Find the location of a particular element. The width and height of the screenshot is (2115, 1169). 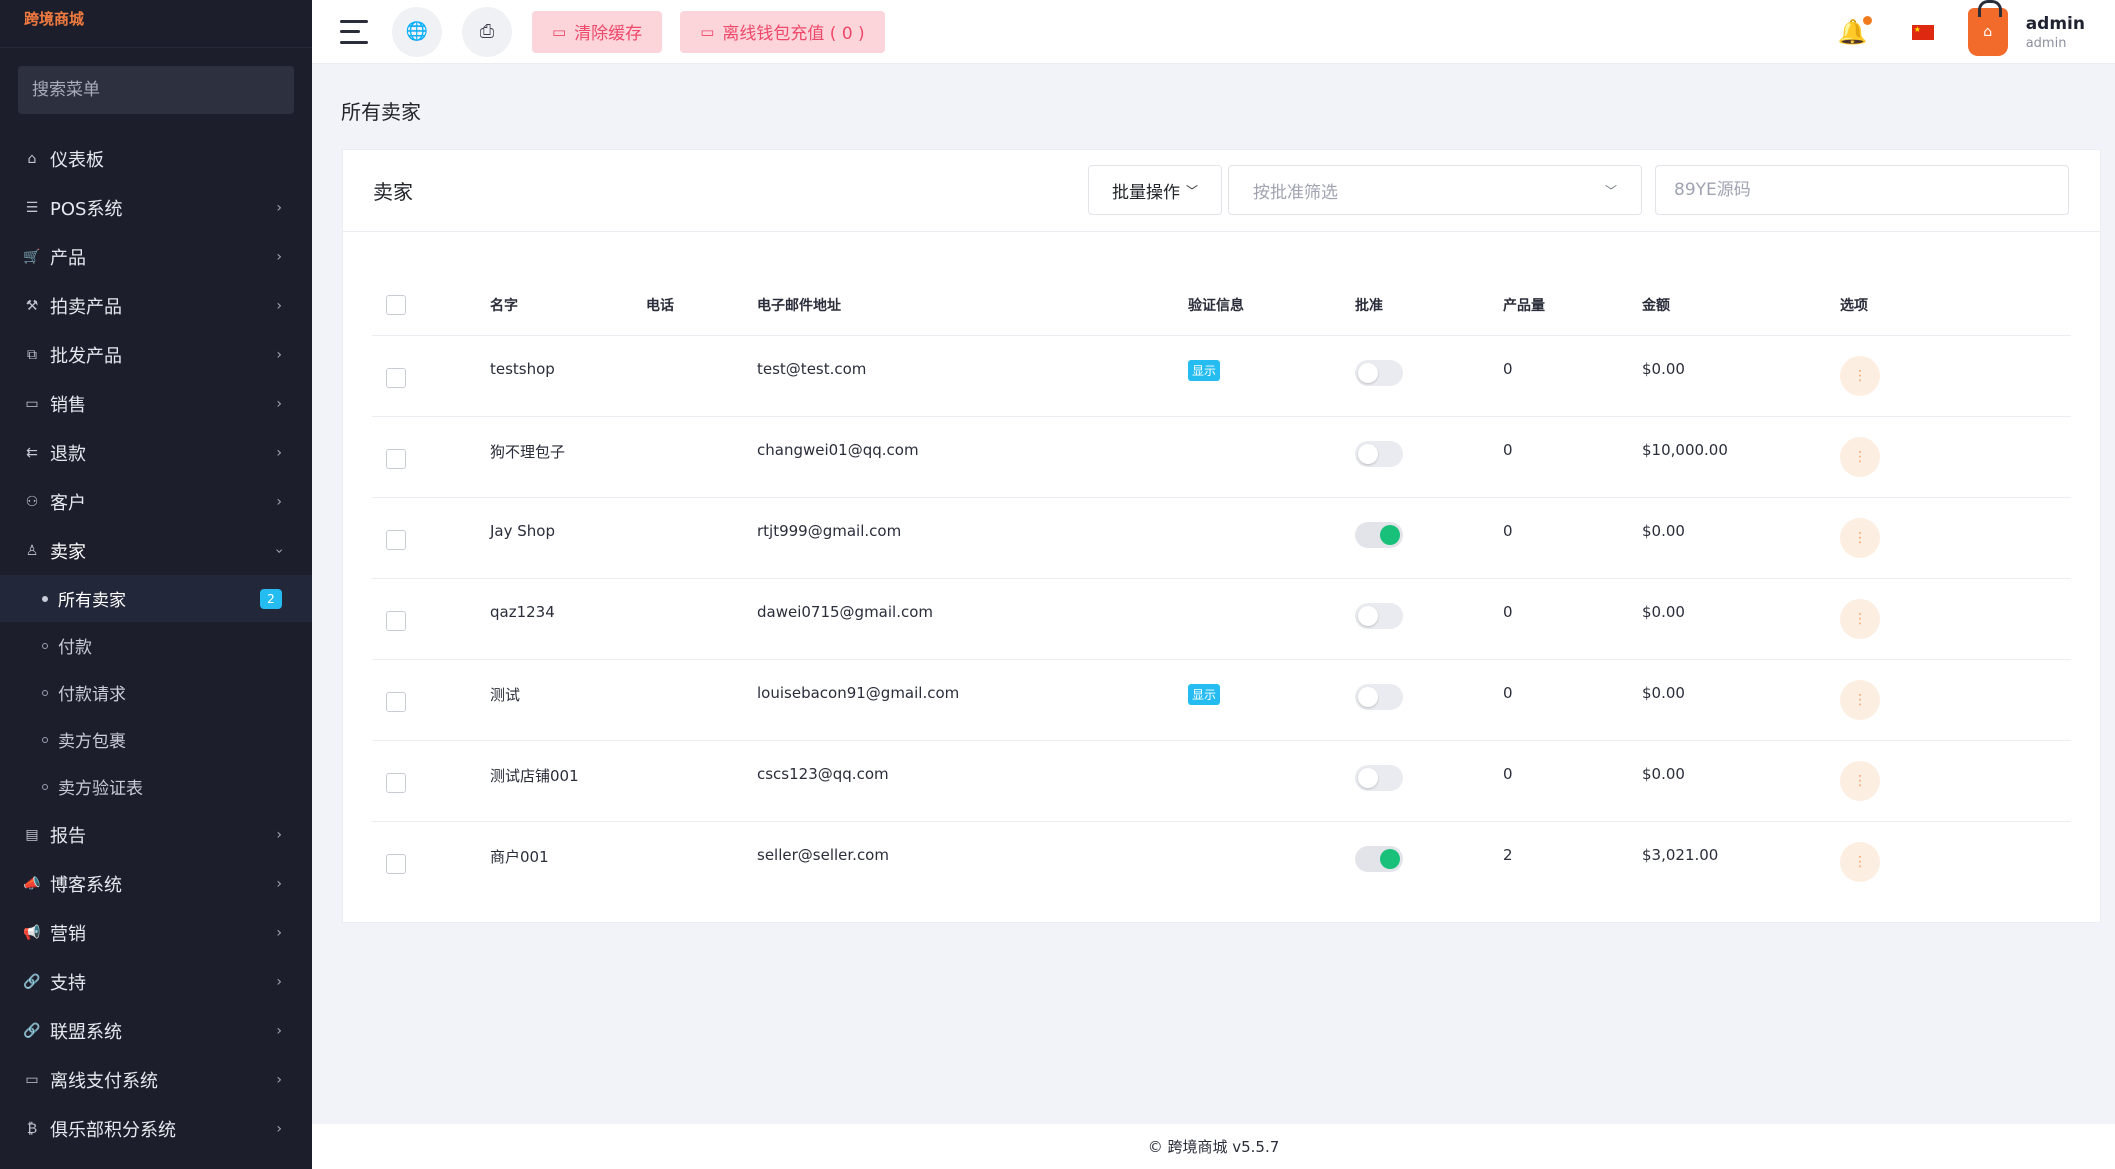

backward-icon: ⇇ is located at coordinates (32, 452).